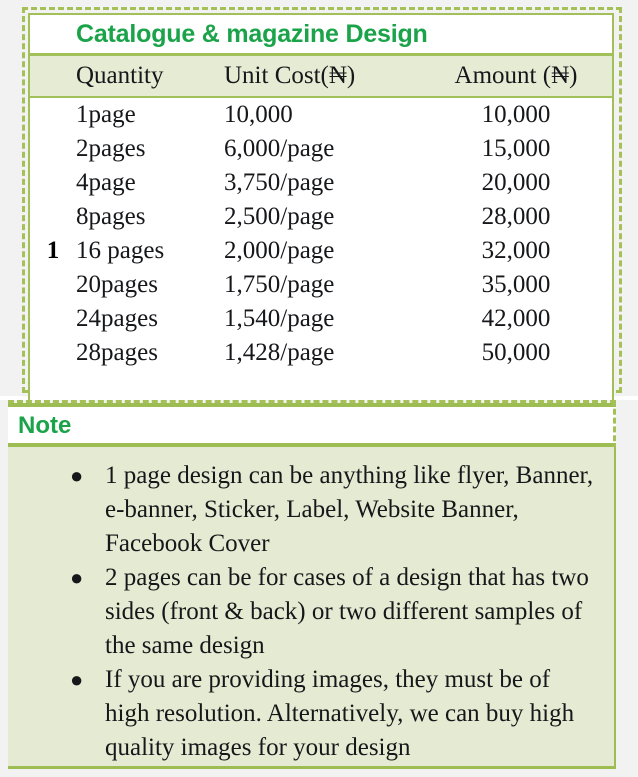  I want to click on page-title: Catalogue & magazine Design, so click(344, 35).